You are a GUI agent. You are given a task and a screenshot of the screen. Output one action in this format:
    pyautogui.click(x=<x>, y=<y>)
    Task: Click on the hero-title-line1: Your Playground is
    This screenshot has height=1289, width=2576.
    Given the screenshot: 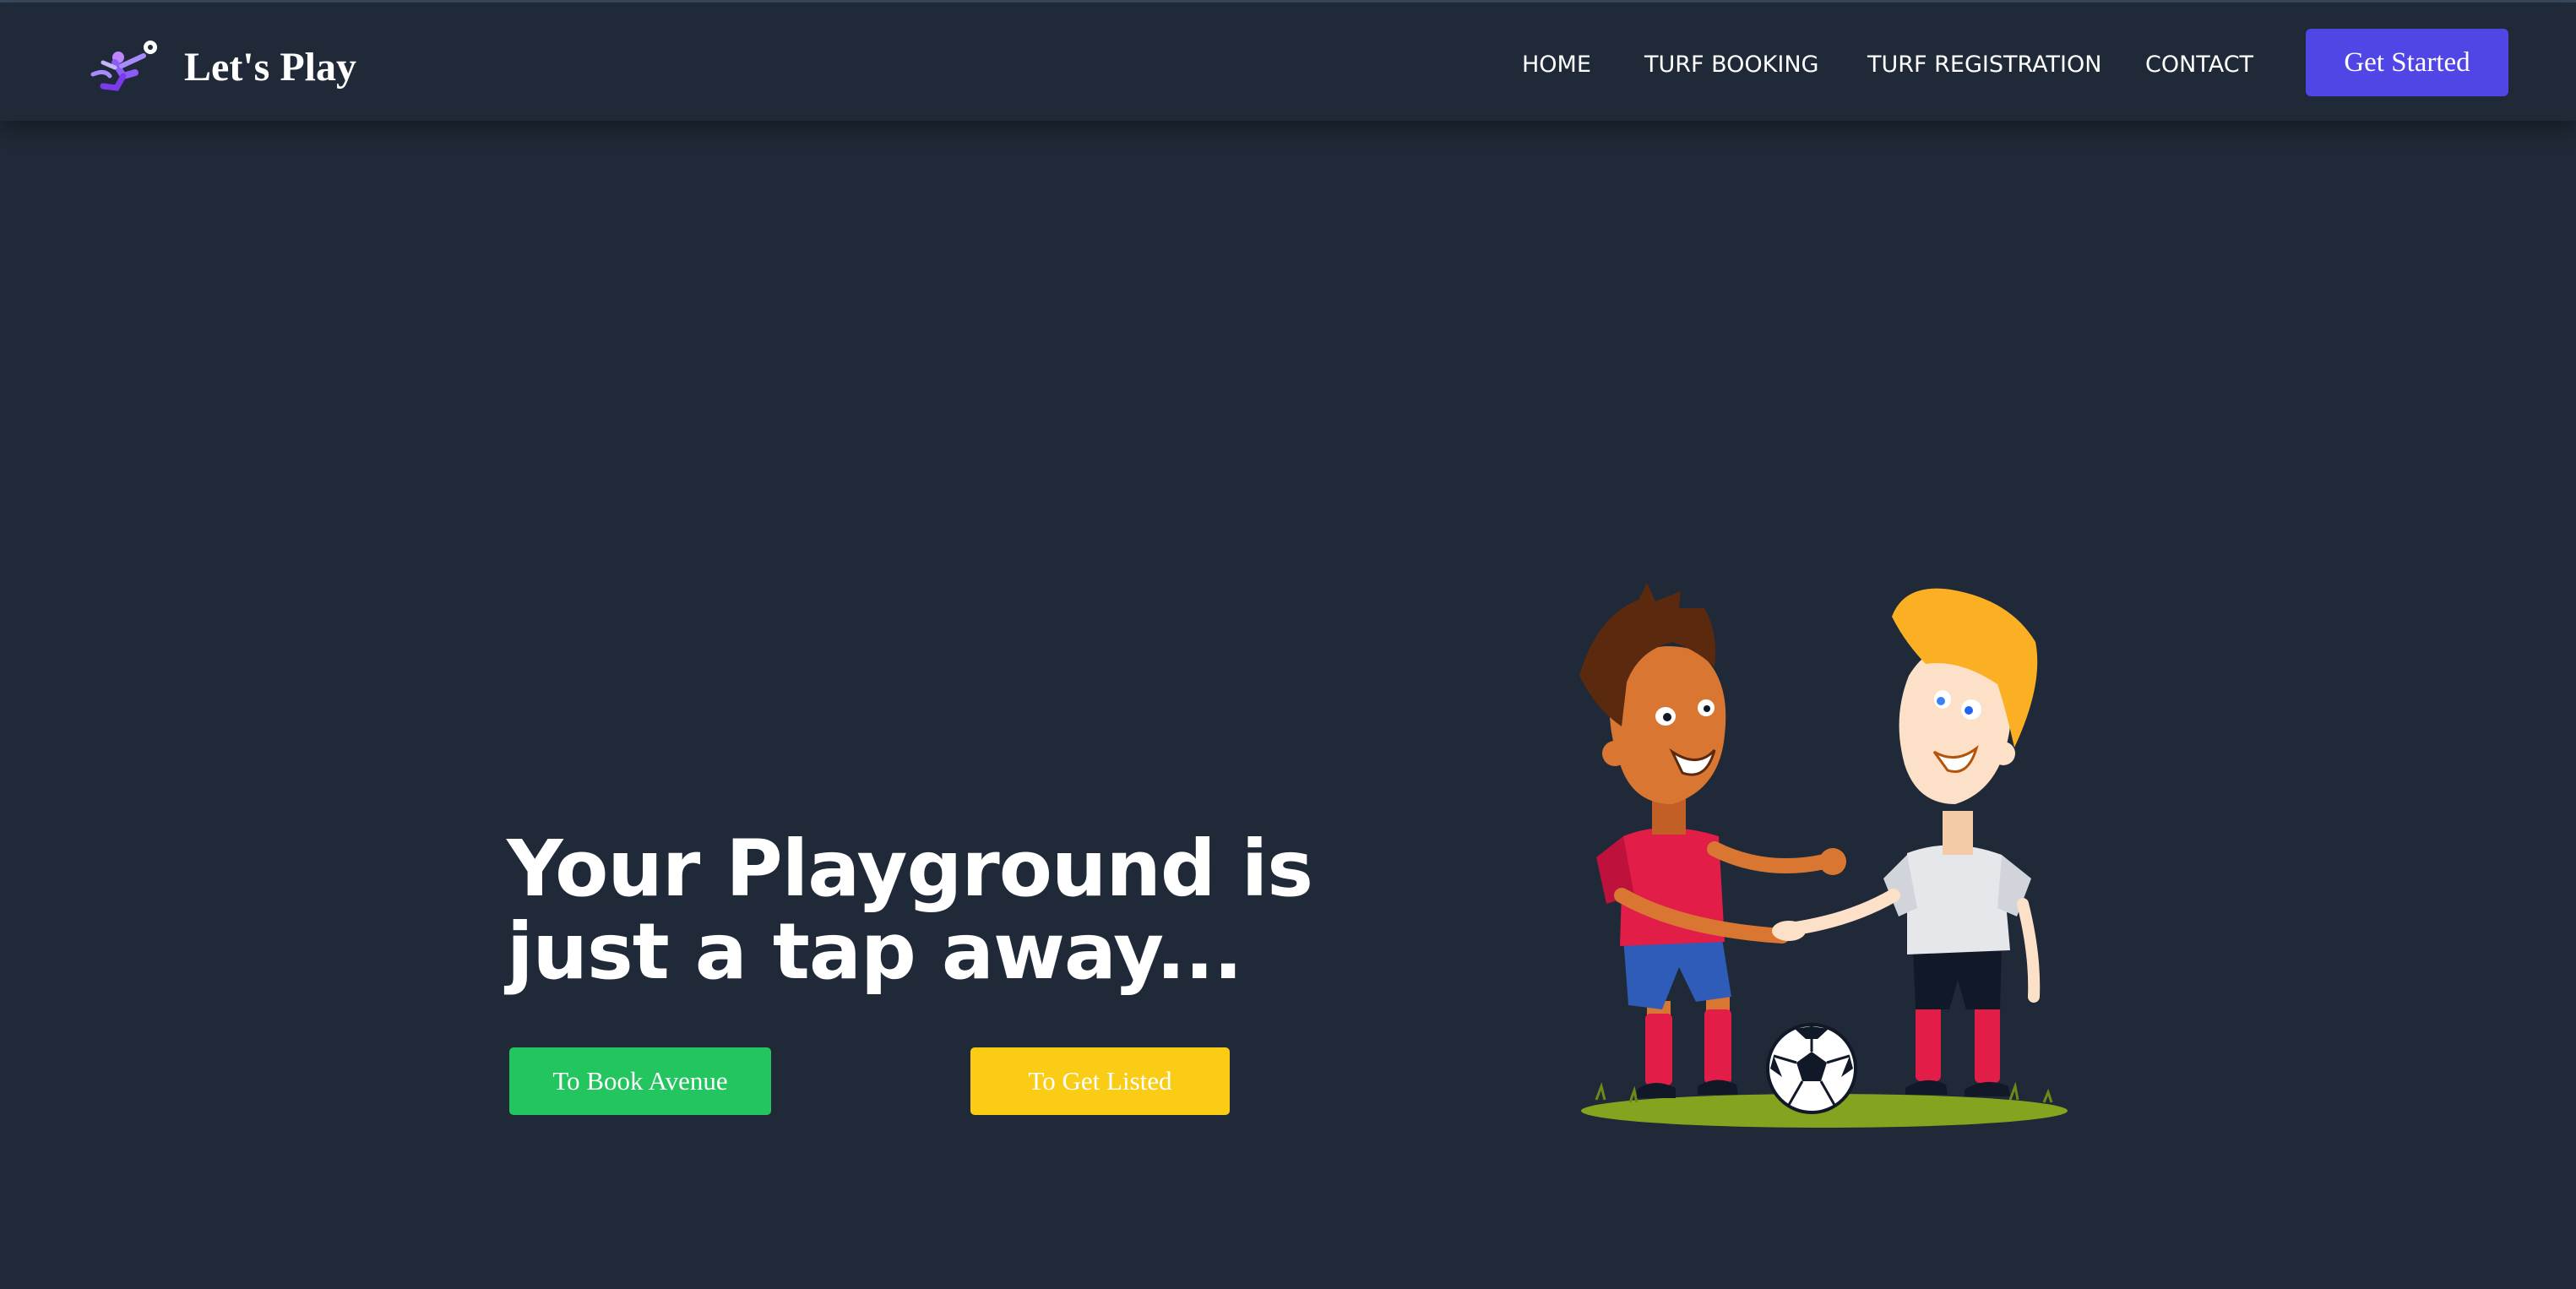 What is the action you would take?
    pyautogui.click(x=910, y=869)
    